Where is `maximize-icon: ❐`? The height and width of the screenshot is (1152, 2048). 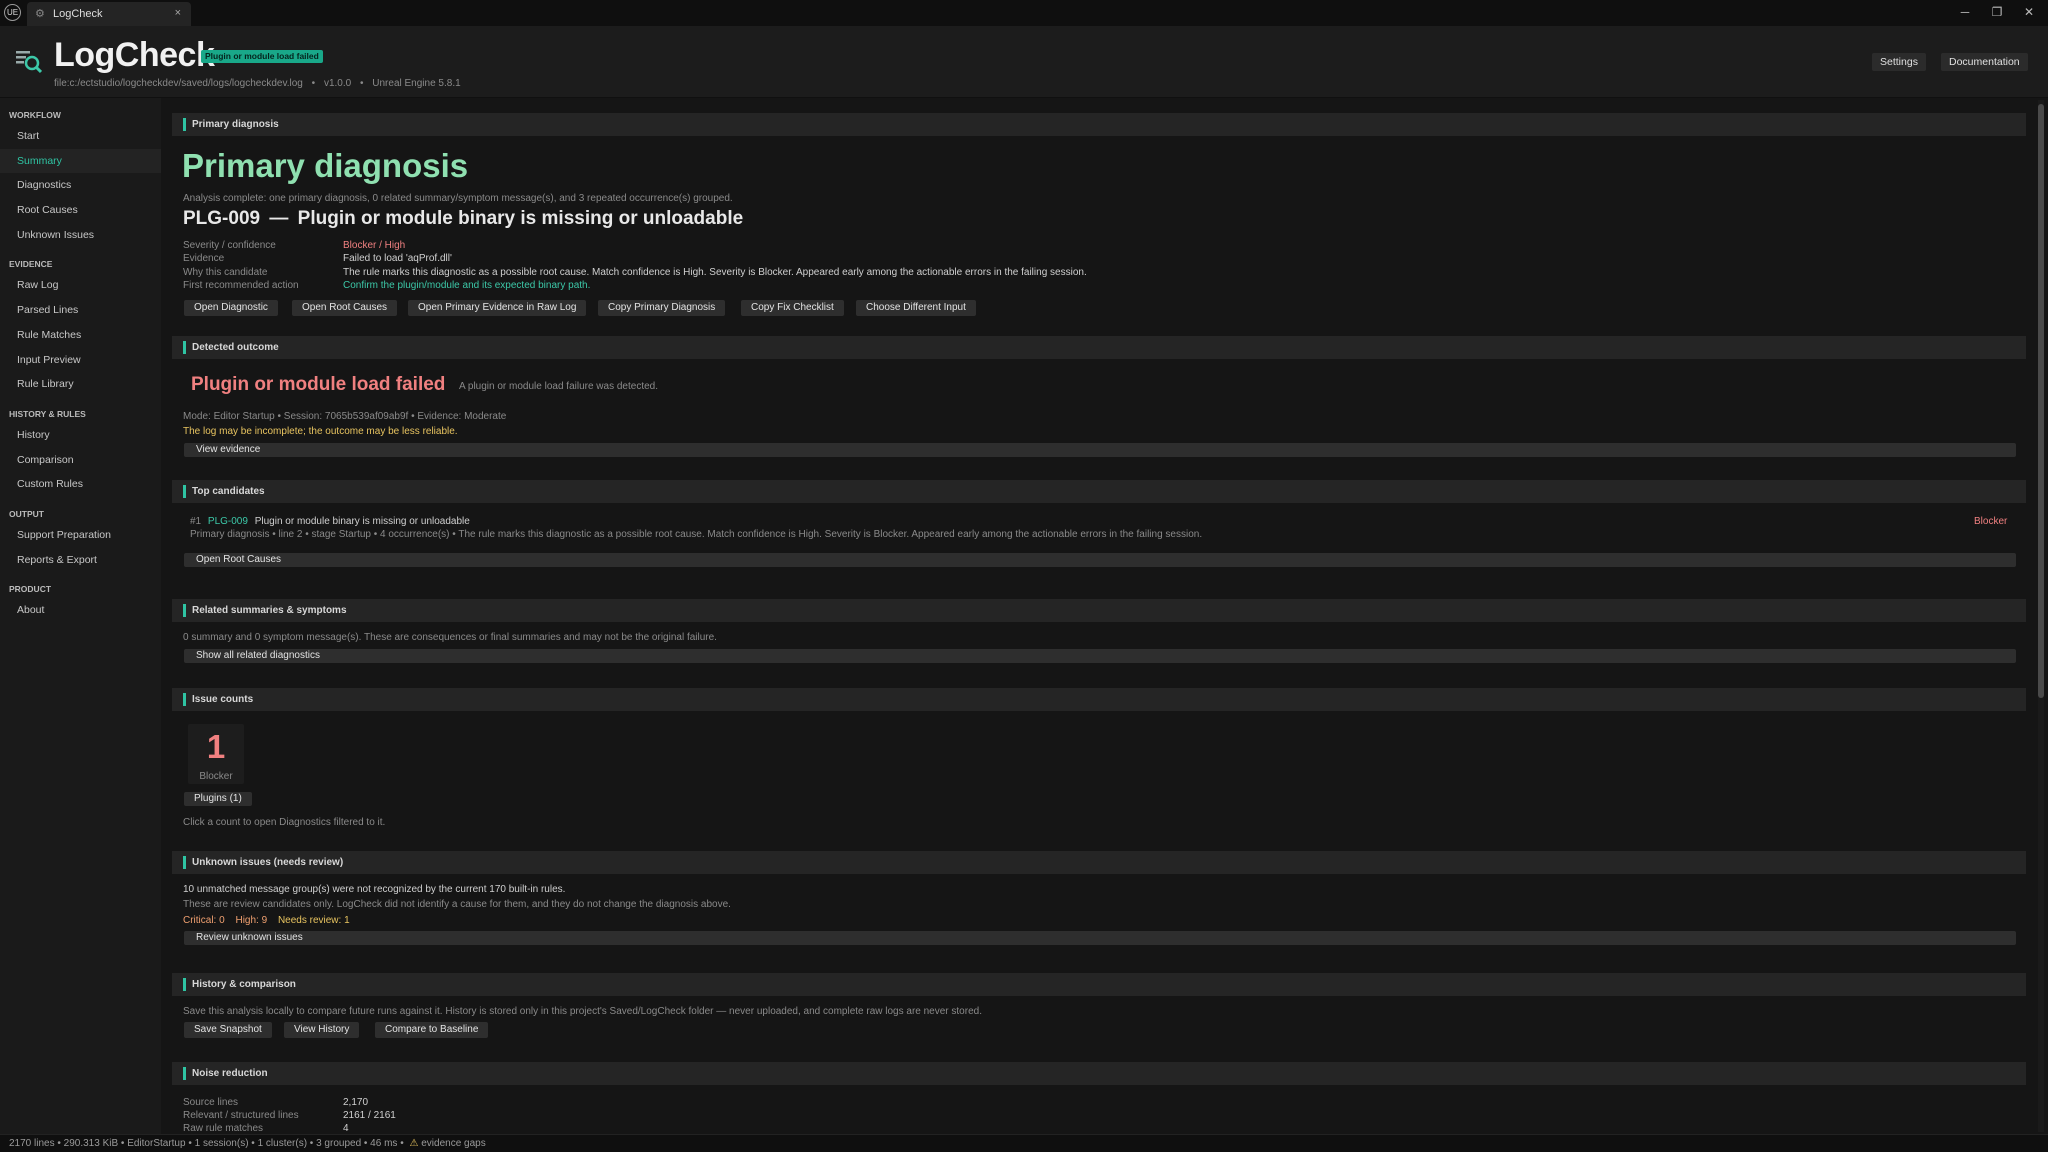
maximize-icon: ❐ is located at coordinates (1997, 12).